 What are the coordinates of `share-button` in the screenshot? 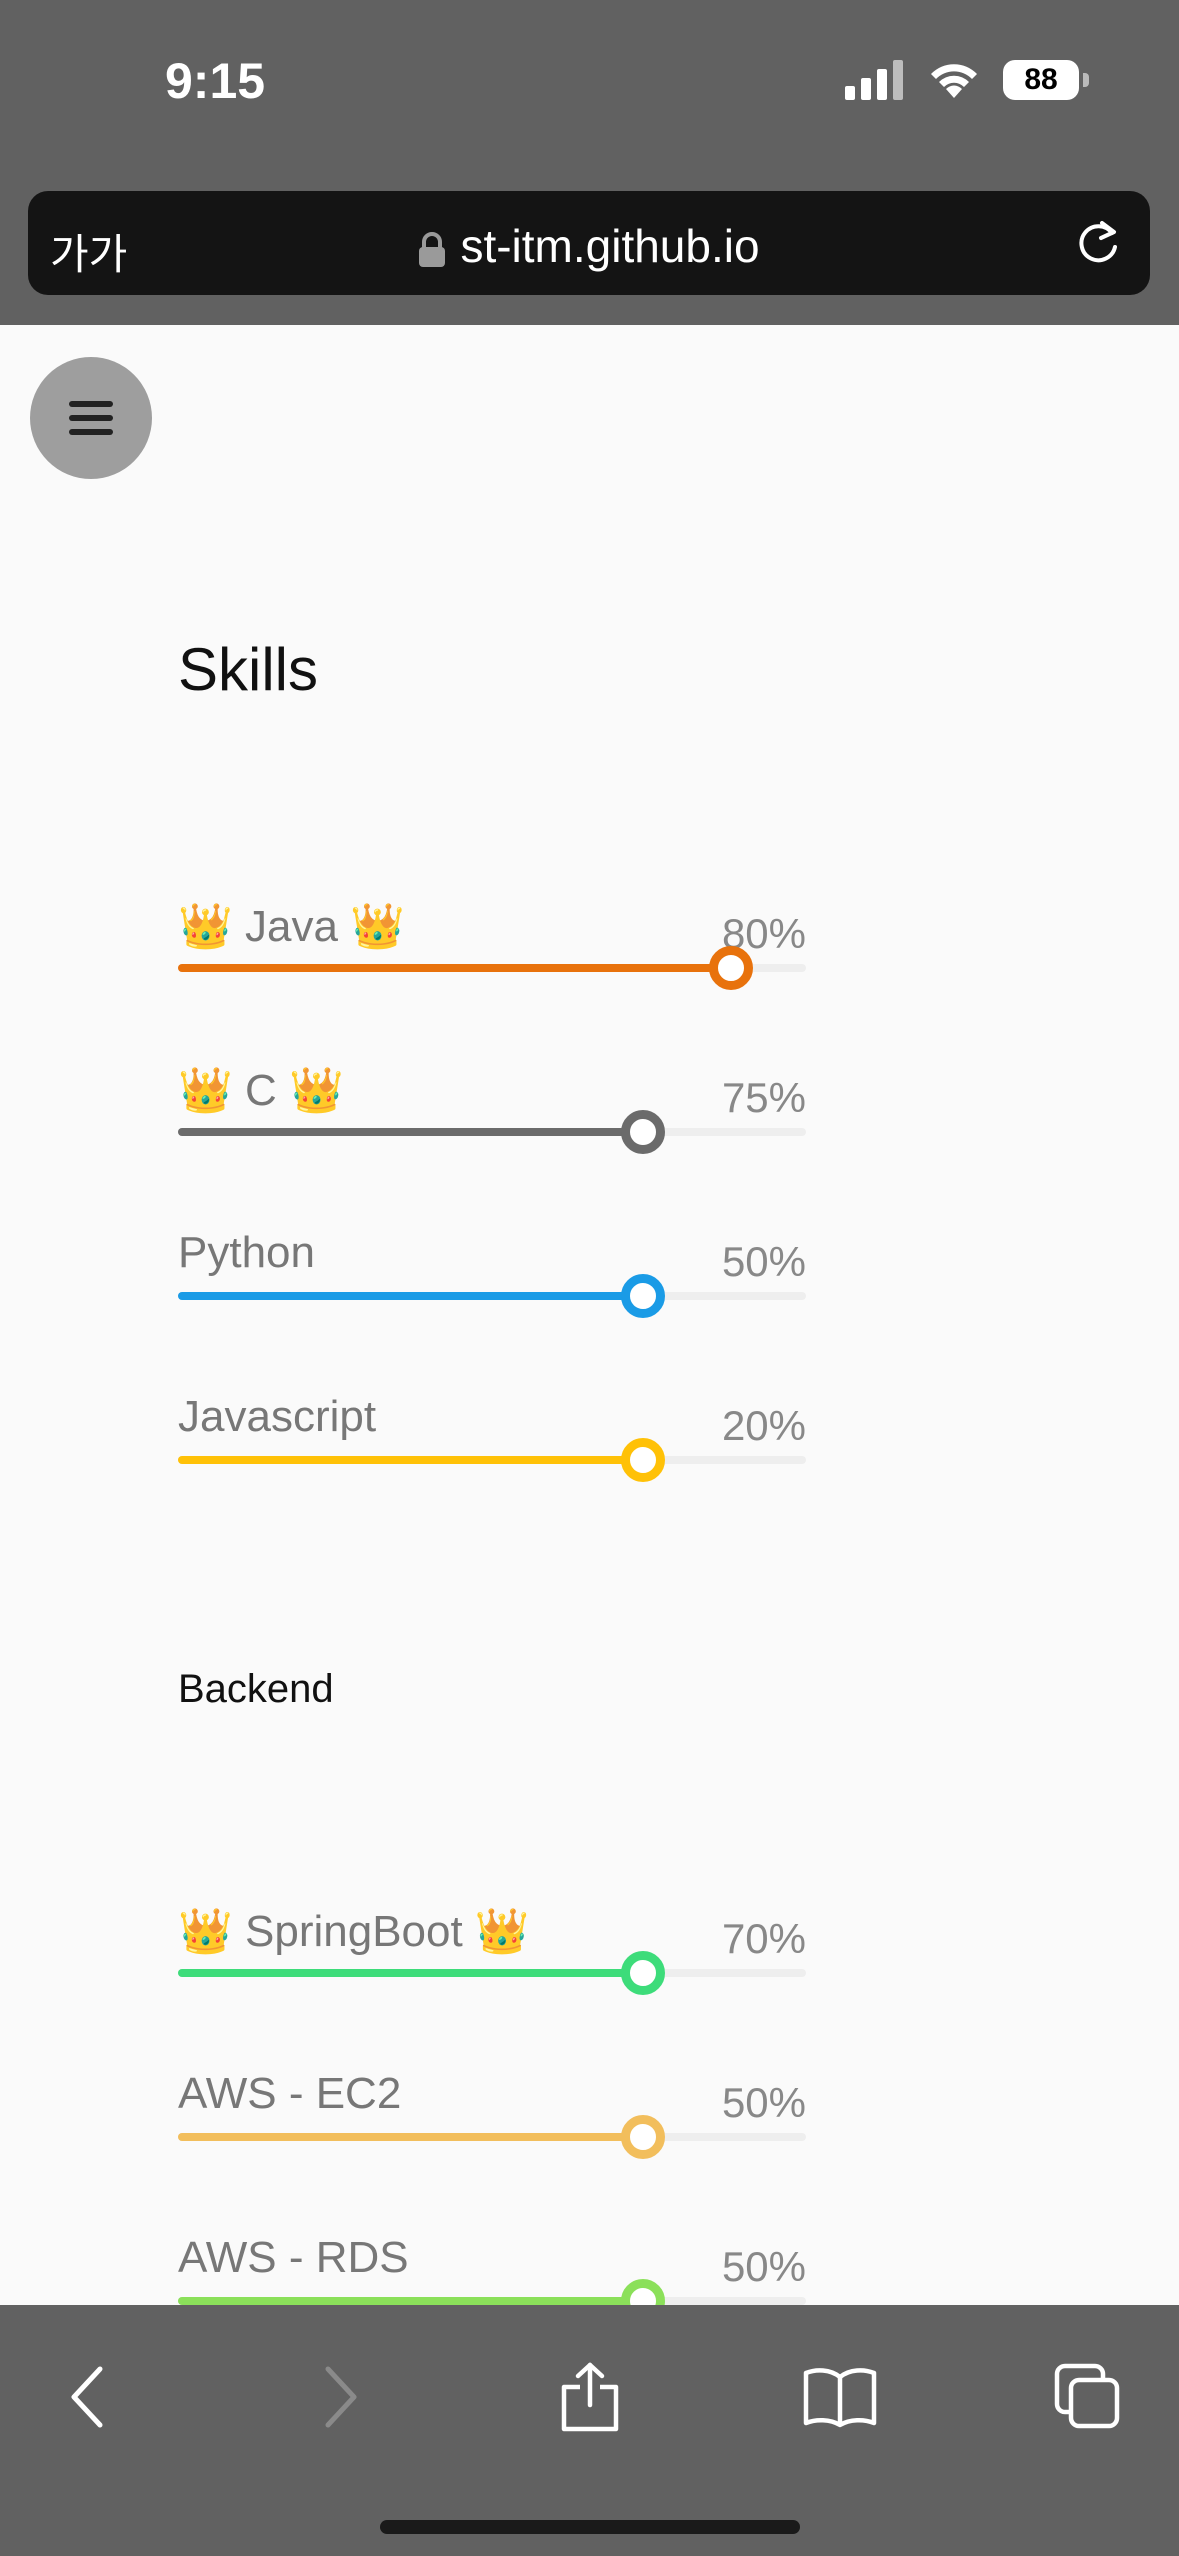 It's located at (590, 2397).